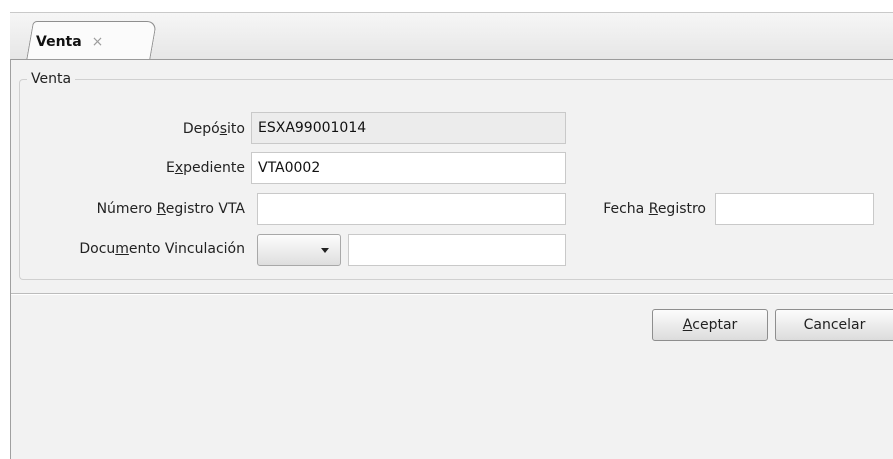 The image size is (893, 459). I want to click on expediente-label: Expediente, so click(205, 168).